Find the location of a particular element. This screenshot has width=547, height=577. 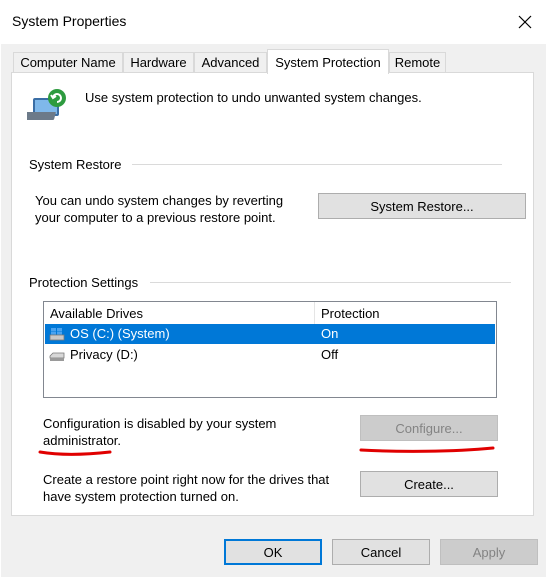

drive-protection: On is located at coordinates (330, 333).